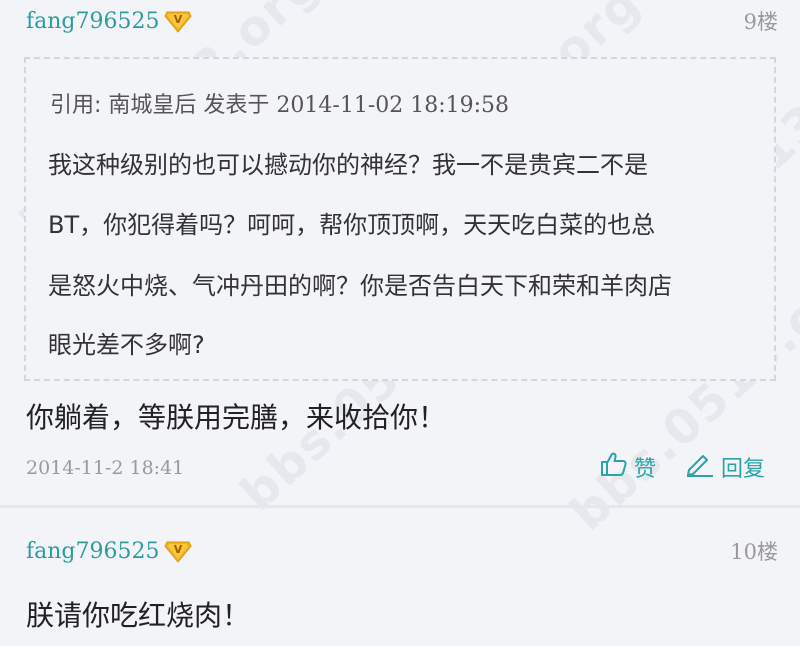 This screenshot has width=800, height=646. Describe the element at coordinates (360, 286) in the screenshot. I see `quote-text-line: 是怒火中烧、气冲丹田的啊？你是否告白天下和荣和羊肉店` at that location.